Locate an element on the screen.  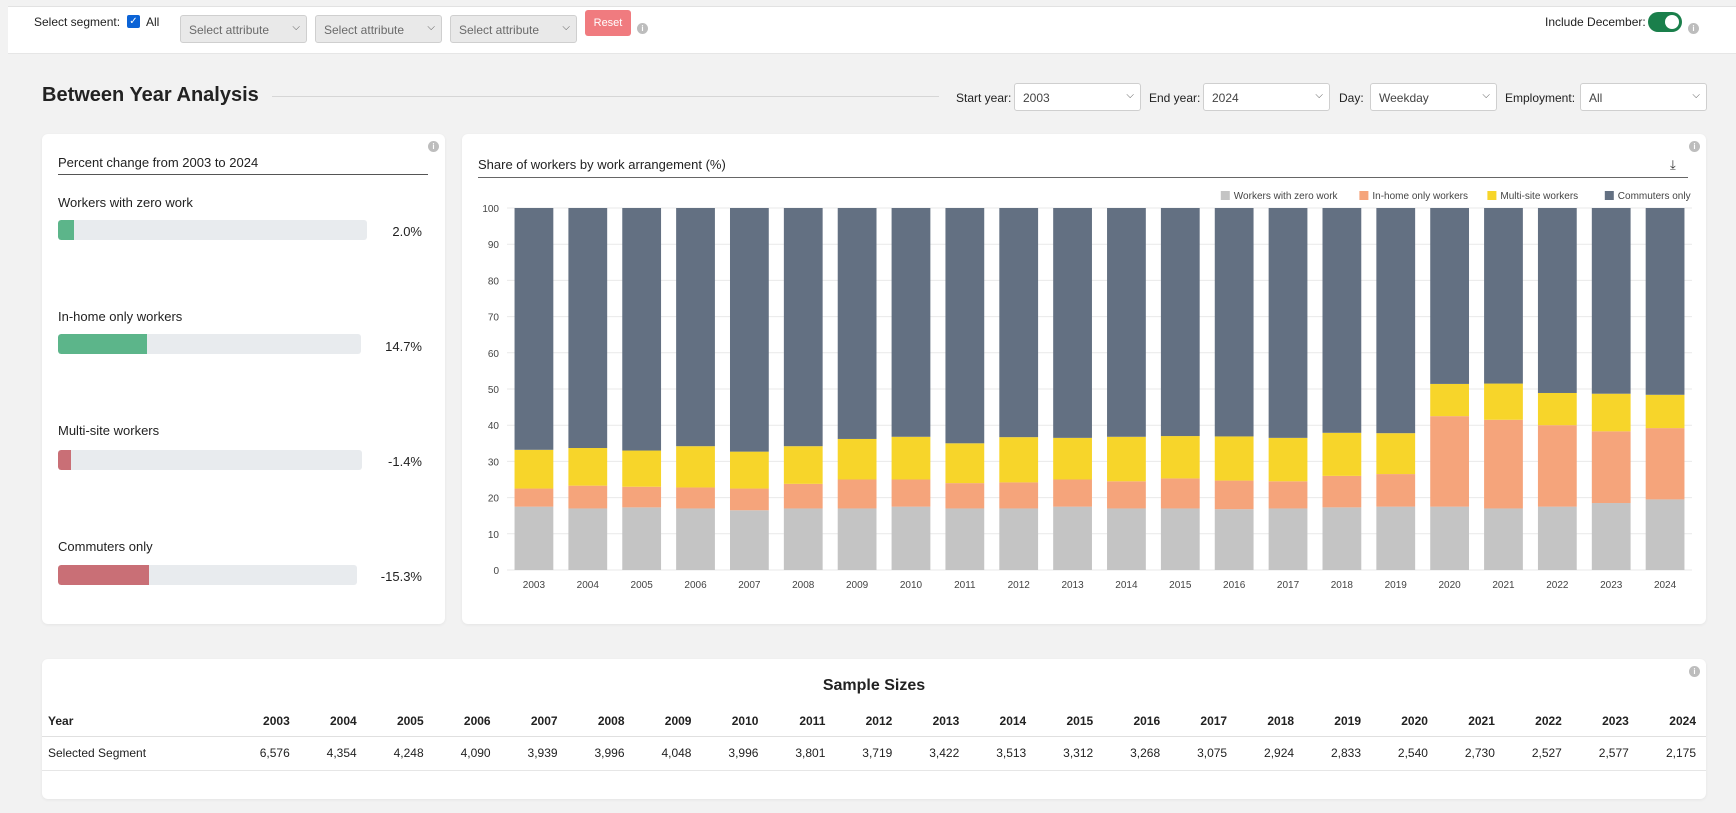
bar-fill-multi-site is located at coordinates (64, 460).